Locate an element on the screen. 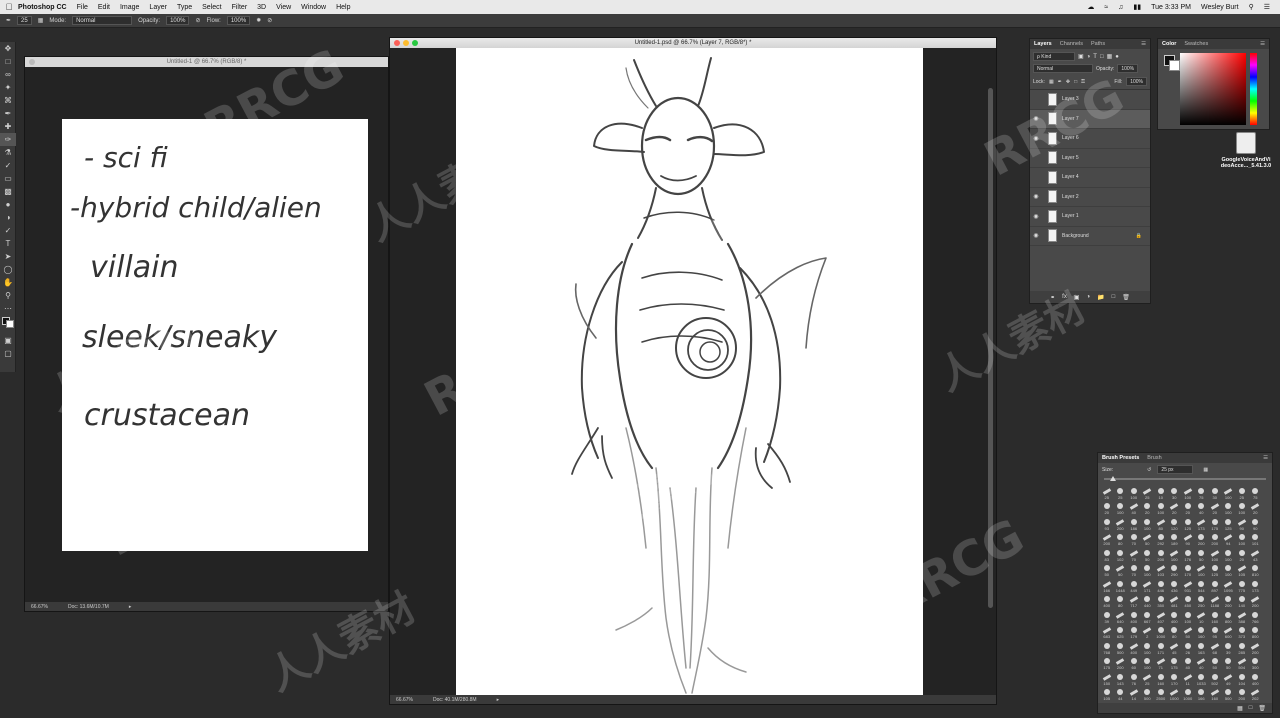 The width and height of the screenshot is (1280, 718). brush-preset: 897 is located at coordinates (1215, 585).